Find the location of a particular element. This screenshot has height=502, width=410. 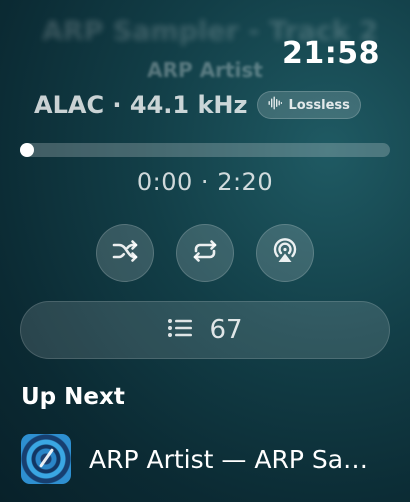

shuffle-icon is located at coordinates (125, 253).